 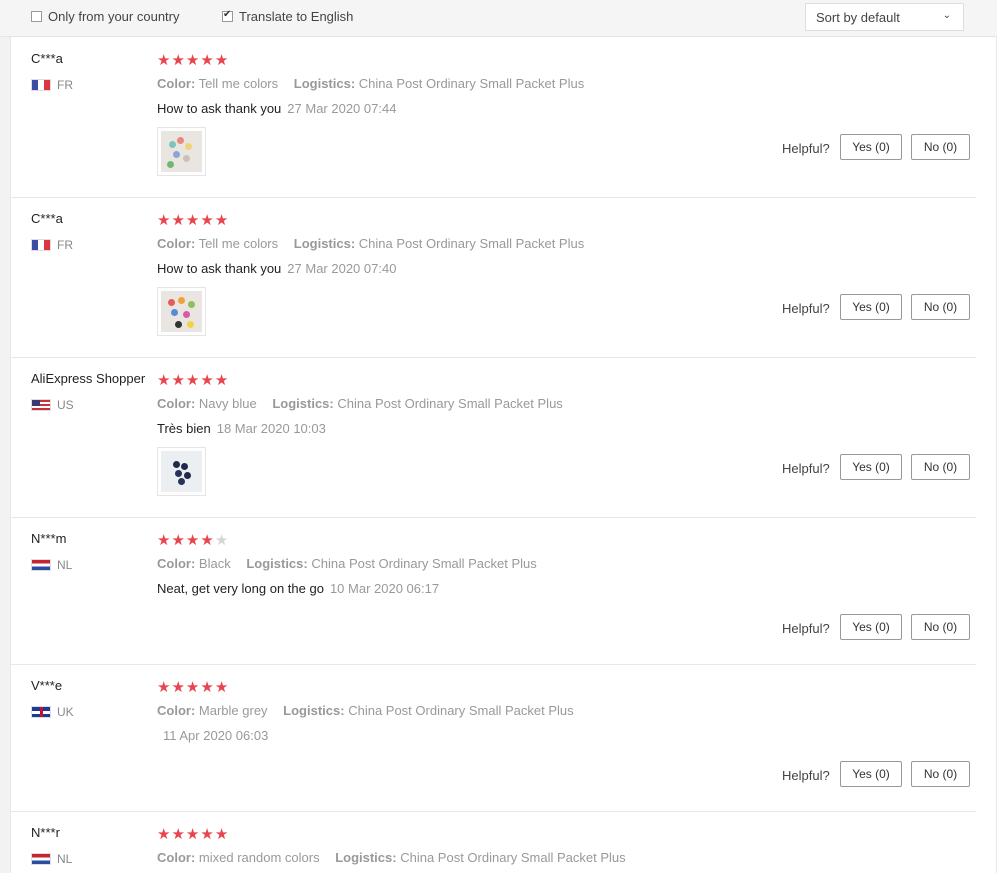 I want to click on review-date: 27 Mar 2020 07:44, so click(x=342, y=108).